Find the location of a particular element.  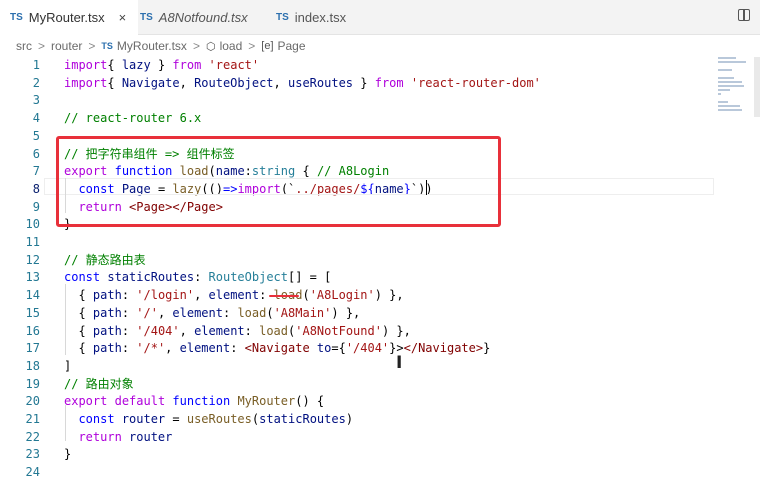

line-number: 14 is located at coordinates (32, 295).